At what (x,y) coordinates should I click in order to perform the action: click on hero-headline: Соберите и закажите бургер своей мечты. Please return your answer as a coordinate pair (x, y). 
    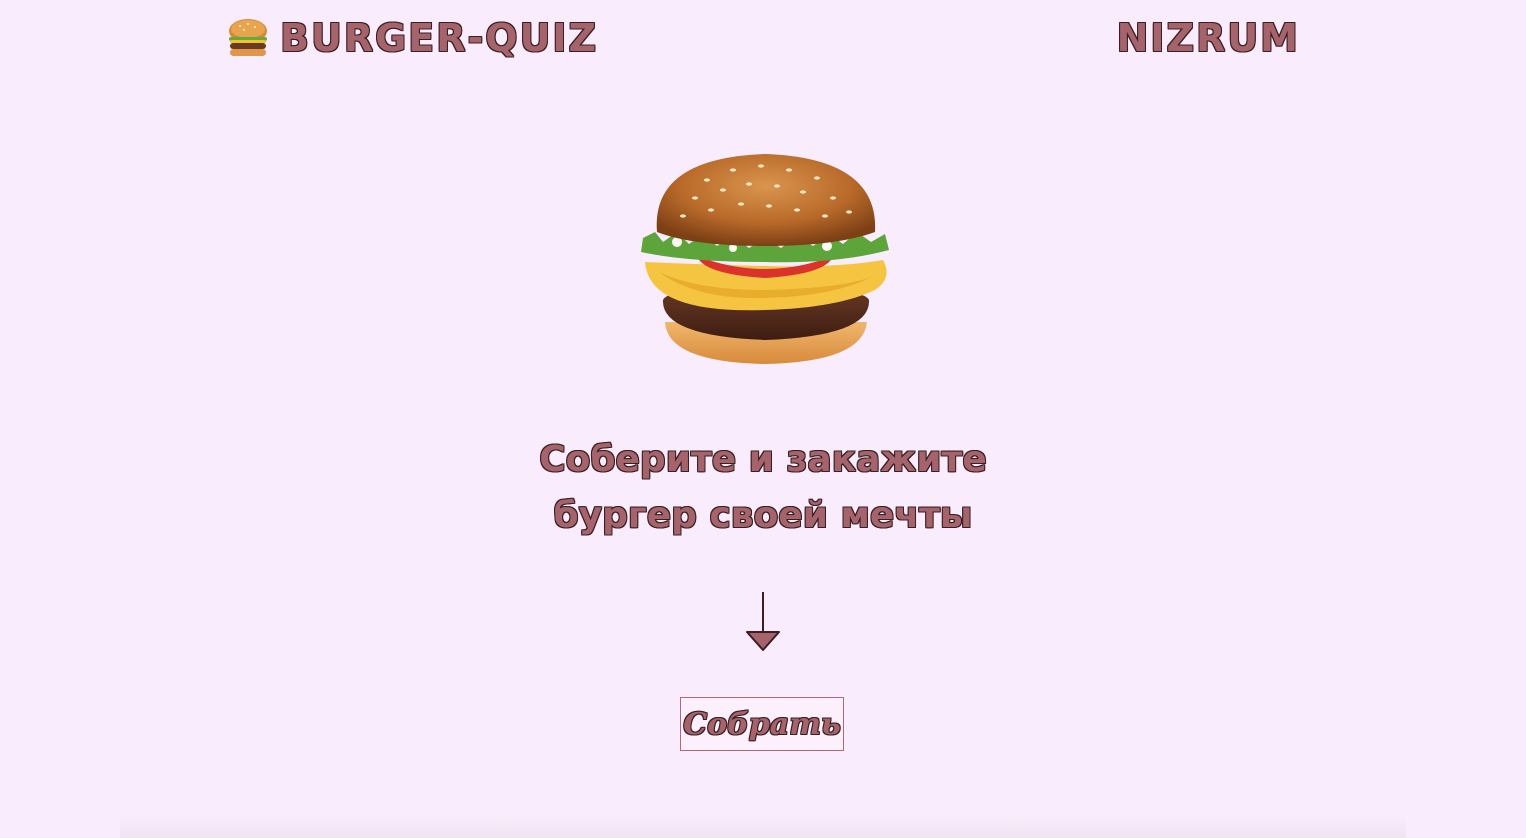
    Looking at the image, I should click on (763, 488).